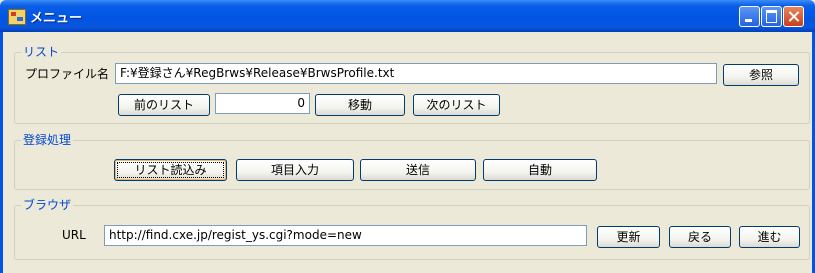 The width and height of the screenshot is (815, 273). Describe the element at coordinates (47, 205) in the screenshot. I see `browser-group-title: ブラウザ` at that location.